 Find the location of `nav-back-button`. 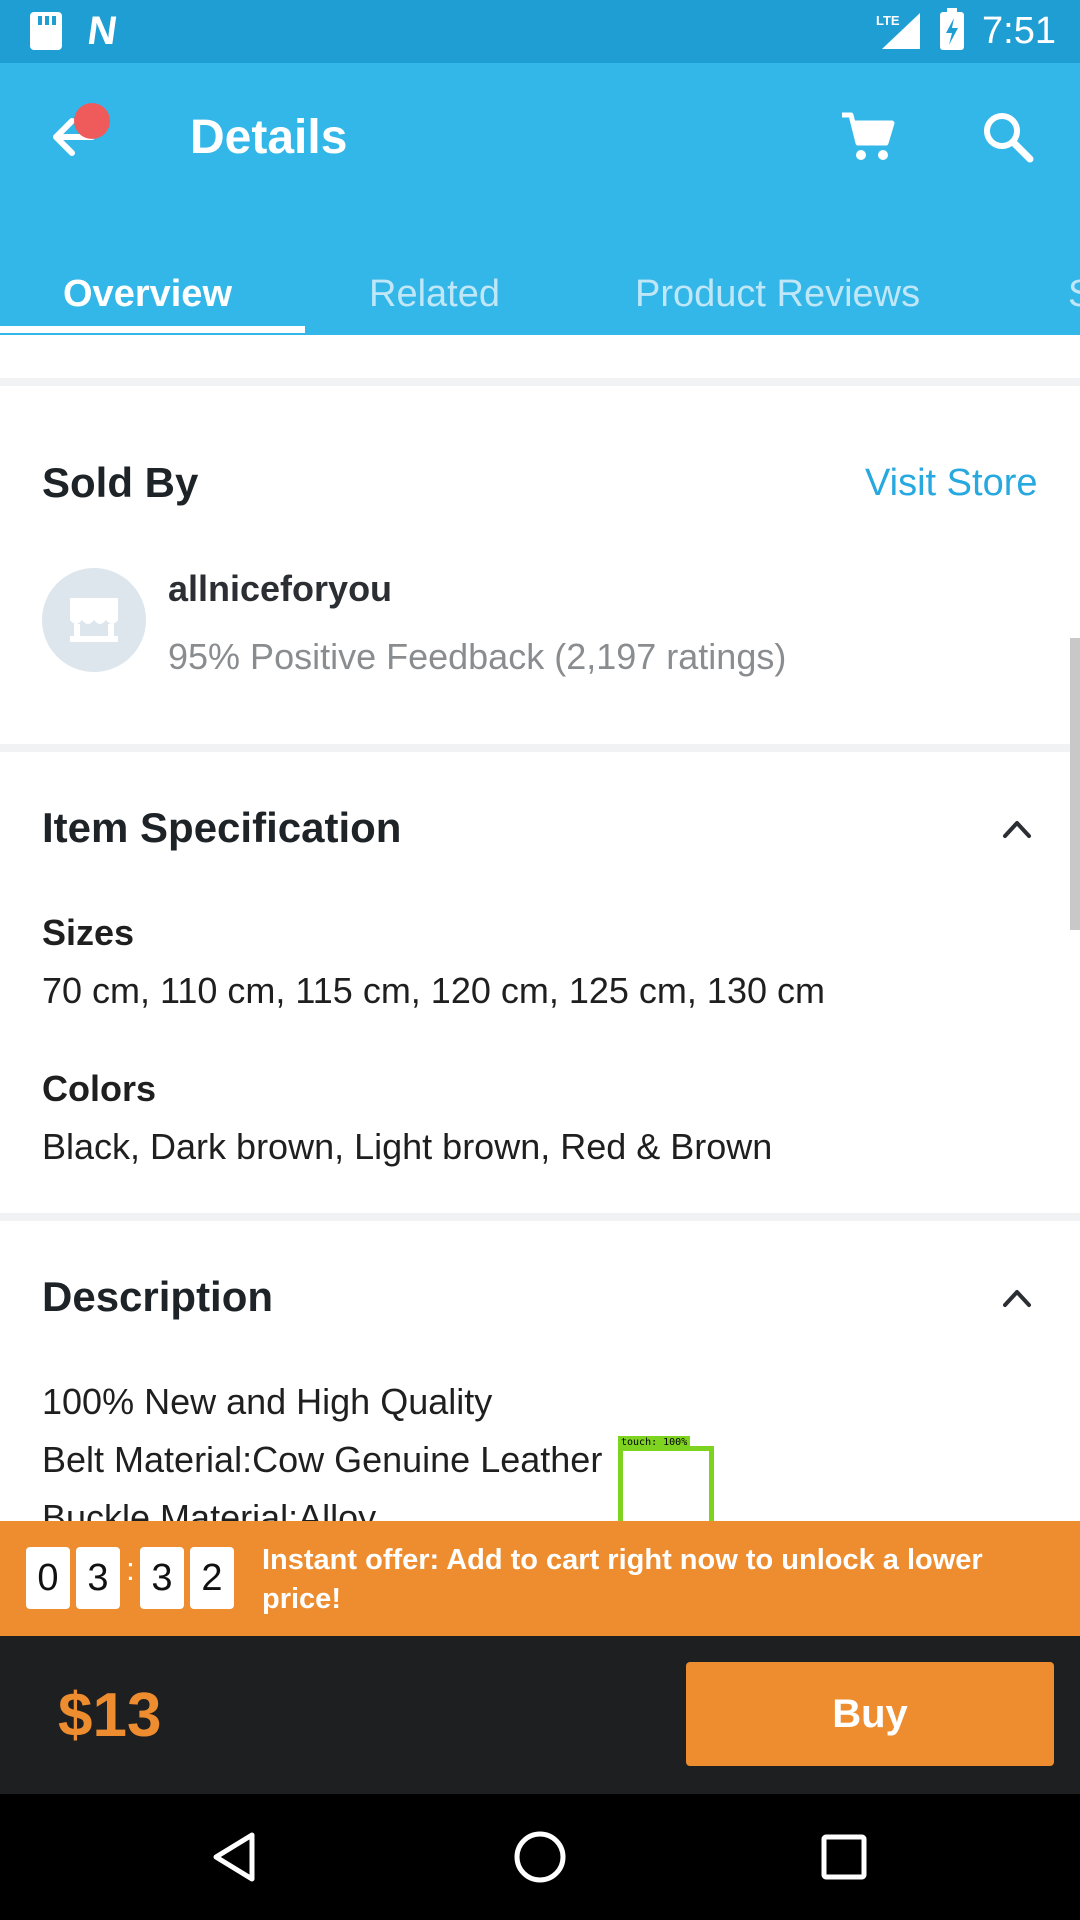

nav-back-button is located at coordinates (236, 1857).